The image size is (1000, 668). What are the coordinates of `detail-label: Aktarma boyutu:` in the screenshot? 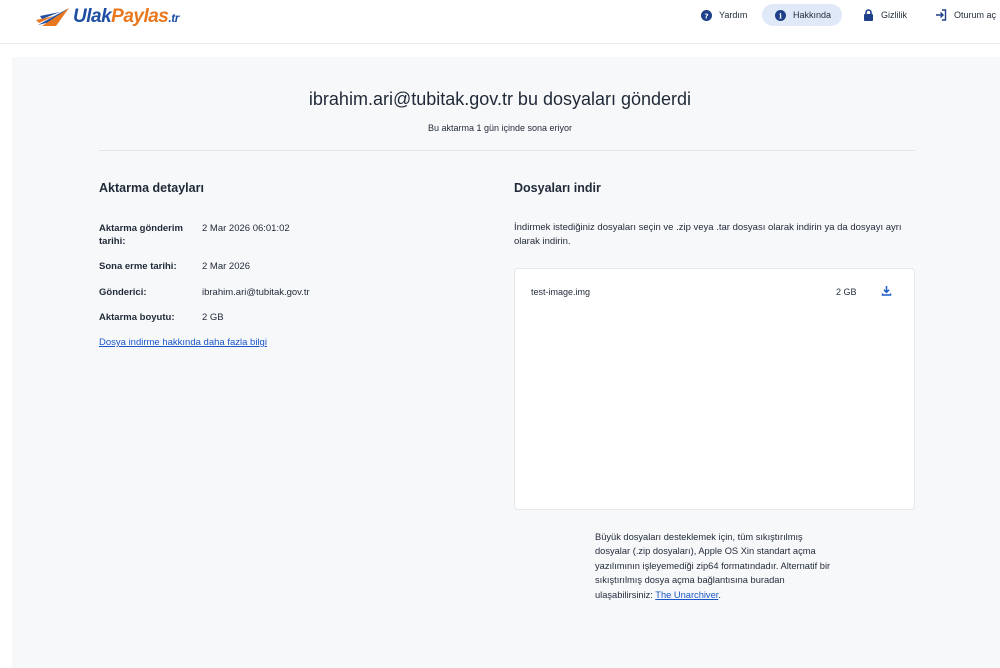 It's located at (137, 317).